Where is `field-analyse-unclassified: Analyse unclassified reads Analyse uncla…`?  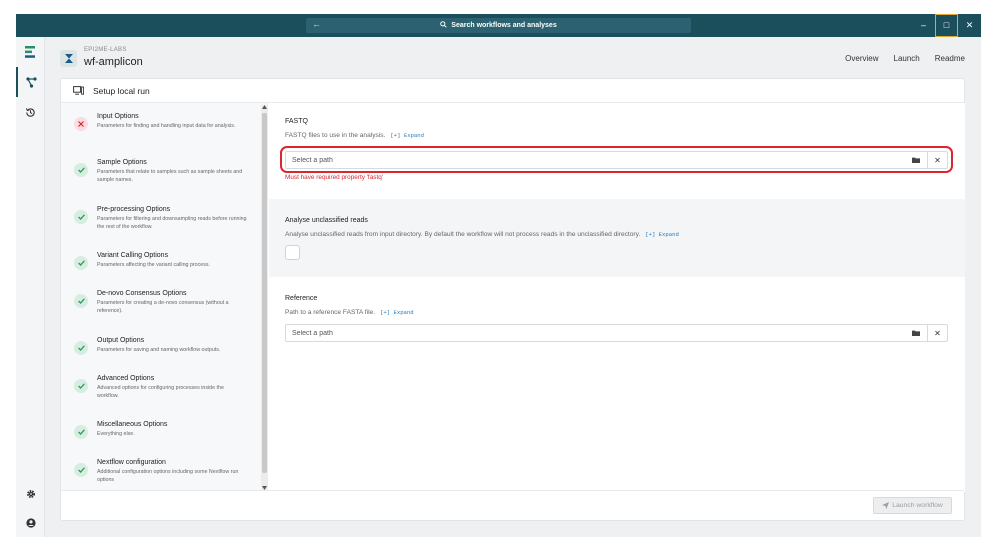 field-analyse-unclassified: Analyse unclassified reads Analyse uncla… is located at coordinates (617, 238).